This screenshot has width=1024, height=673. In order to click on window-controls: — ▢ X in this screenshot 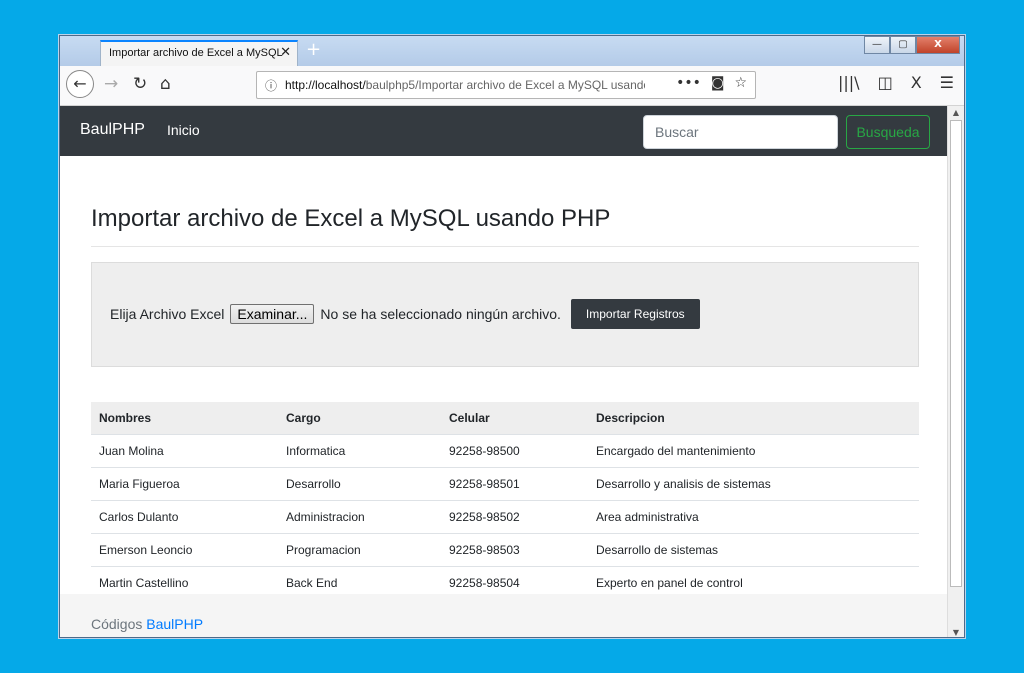, I will do `click(912, 45)`.